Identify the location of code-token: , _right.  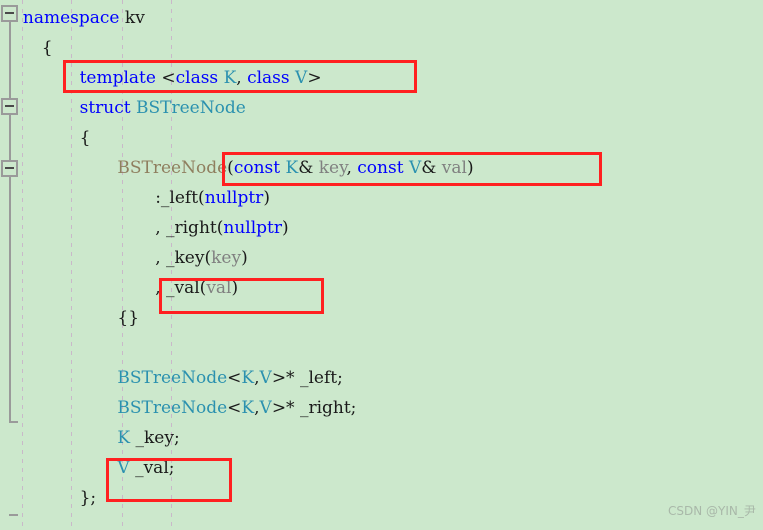
(186, 228).